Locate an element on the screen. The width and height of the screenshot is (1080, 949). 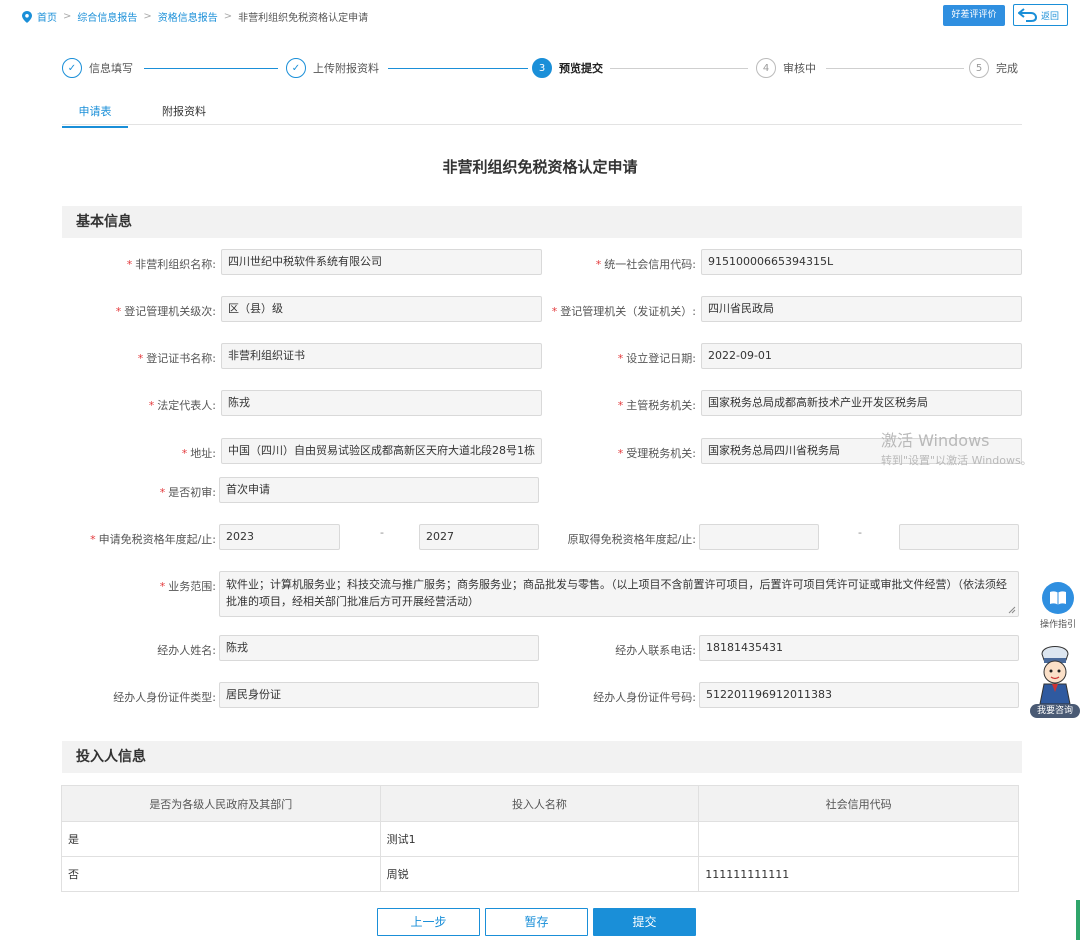
agent-id-no-field: 512201196912011383 is located at coordinates (859, 695).